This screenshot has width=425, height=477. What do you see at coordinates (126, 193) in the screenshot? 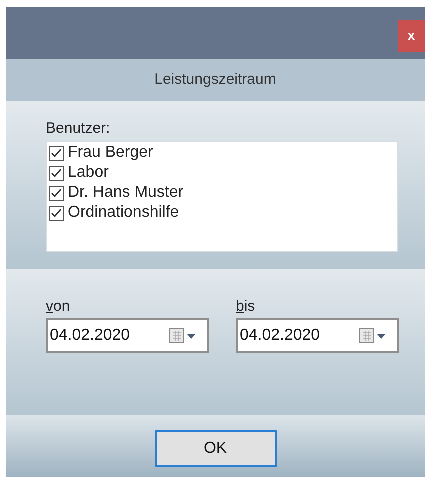
I see `user-label: Dr. Hans Muster` at bounding box center [126, 193].